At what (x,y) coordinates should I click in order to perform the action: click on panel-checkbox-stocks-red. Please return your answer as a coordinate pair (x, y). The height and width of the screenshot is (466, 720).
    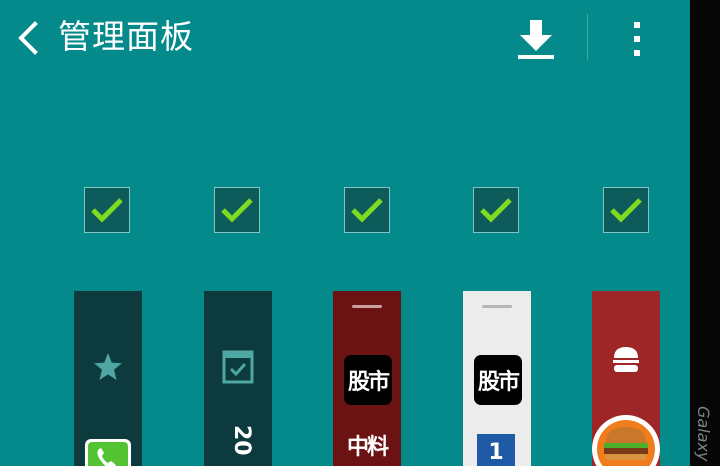
    Looking at the image, I should click on (367, 210).